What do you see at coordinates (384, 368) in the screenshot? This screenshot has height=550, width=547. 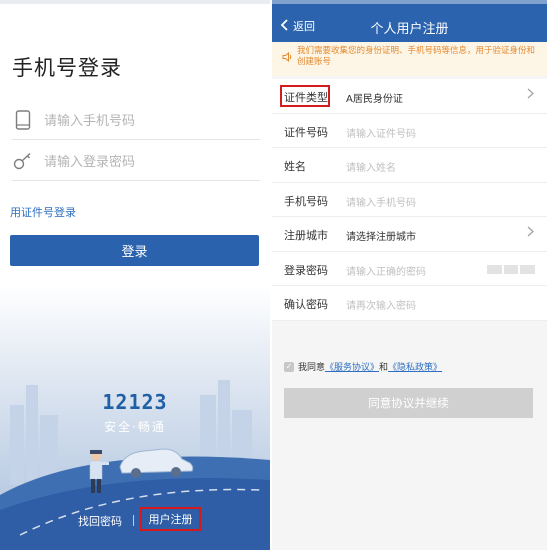 I see `agree-and: 和` at bounding box center [384, 368].